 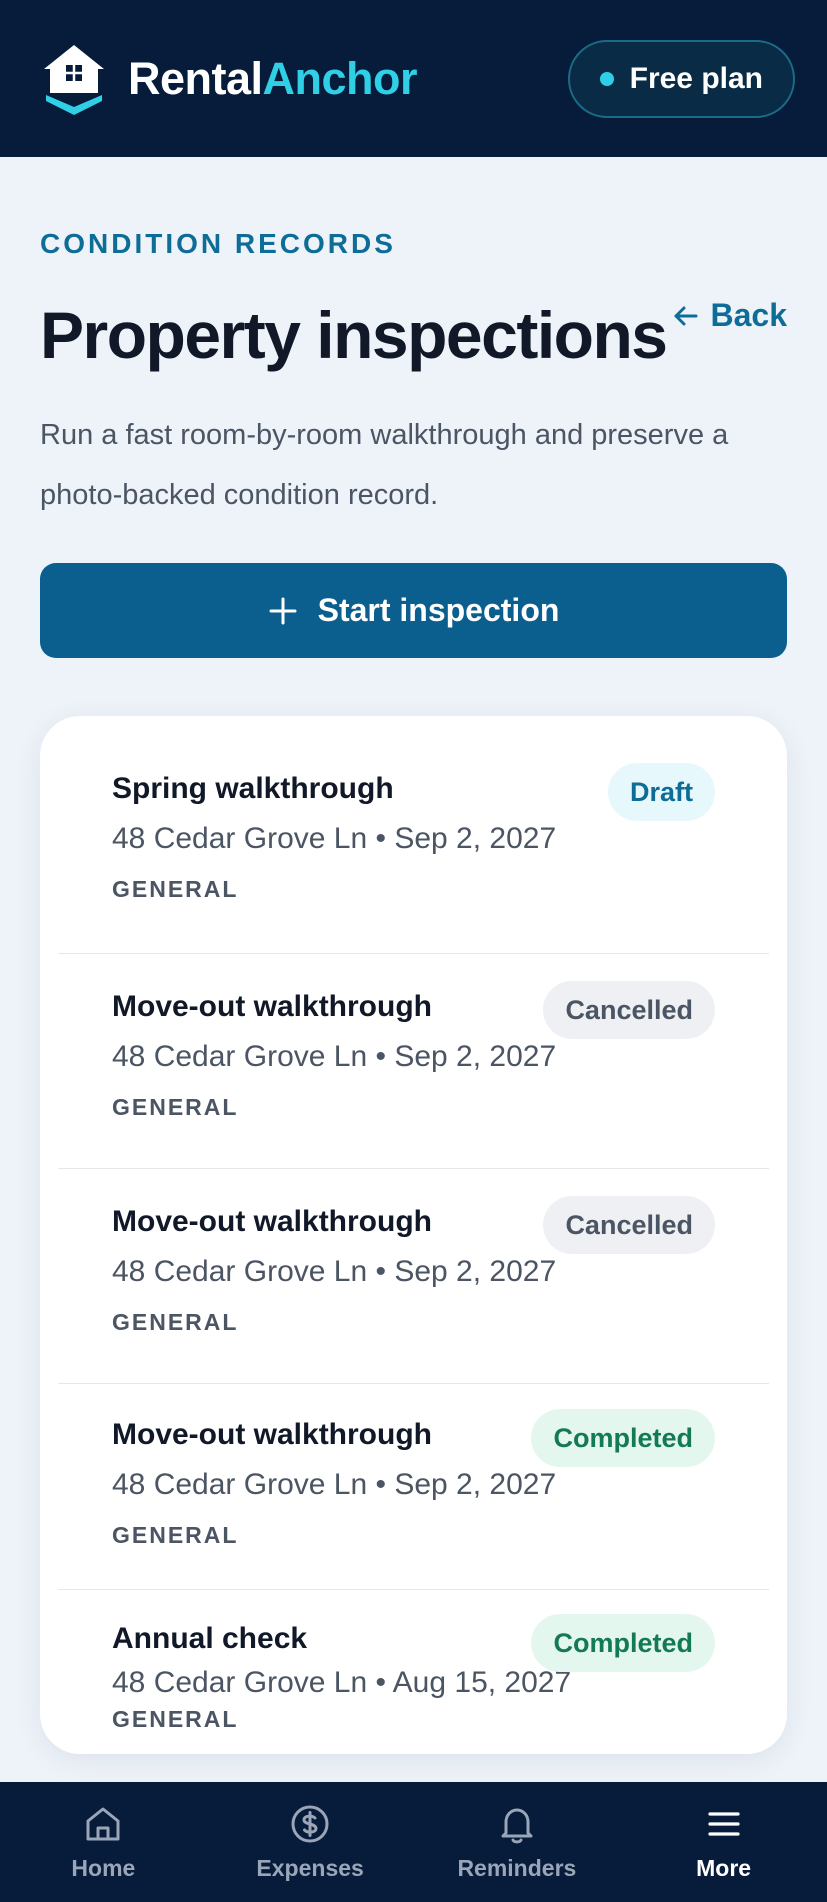 I want to click on nav-label-home: Home, so click(x=103, y=1867).